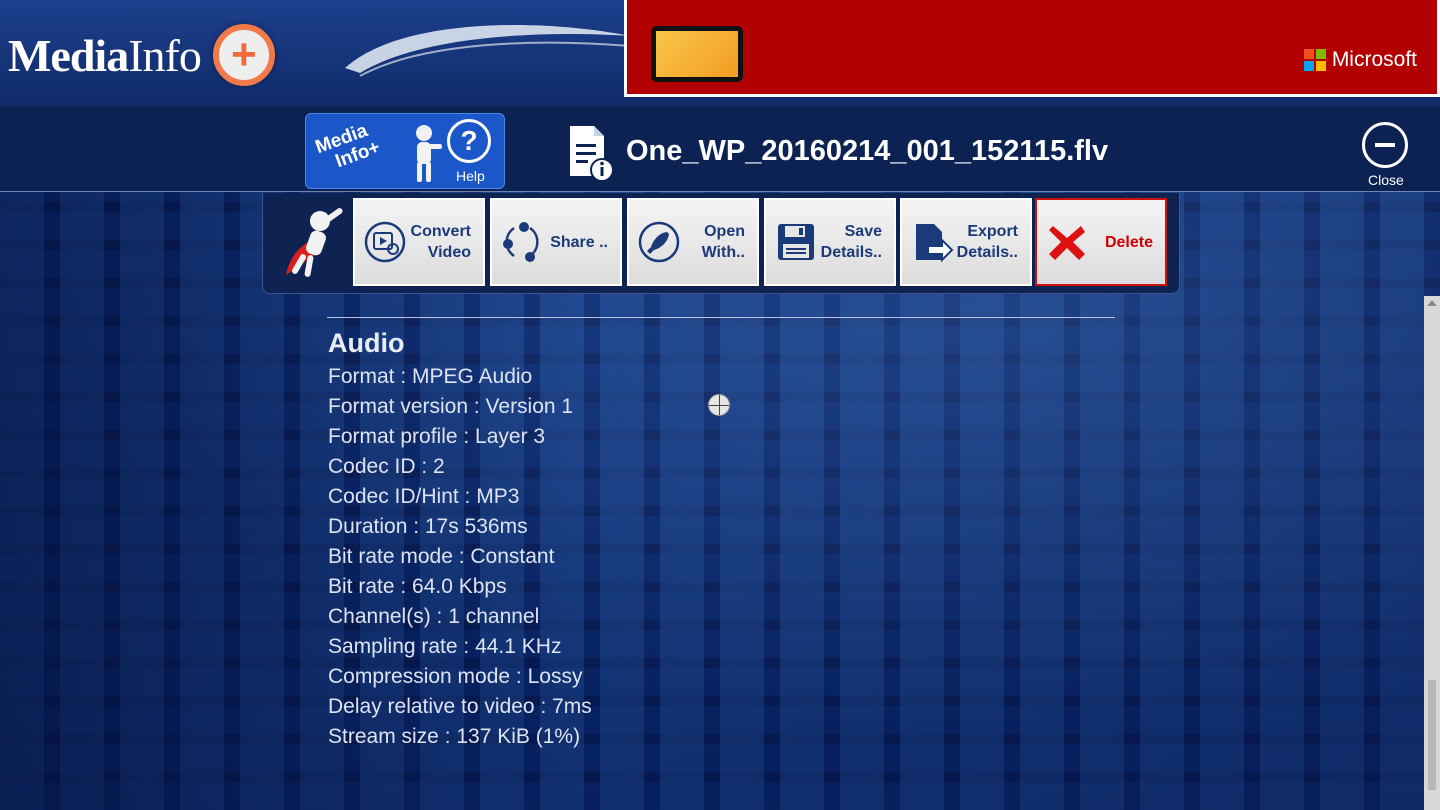  I want to click on tablet-icon, so click(697, 54).